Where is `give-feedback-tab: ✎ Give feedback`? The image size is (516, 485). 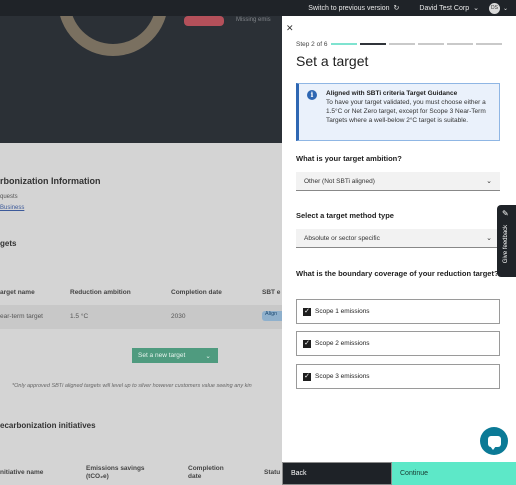 give-feedback-tab: ✎ Give feedback is located at coordinates (506, 241).